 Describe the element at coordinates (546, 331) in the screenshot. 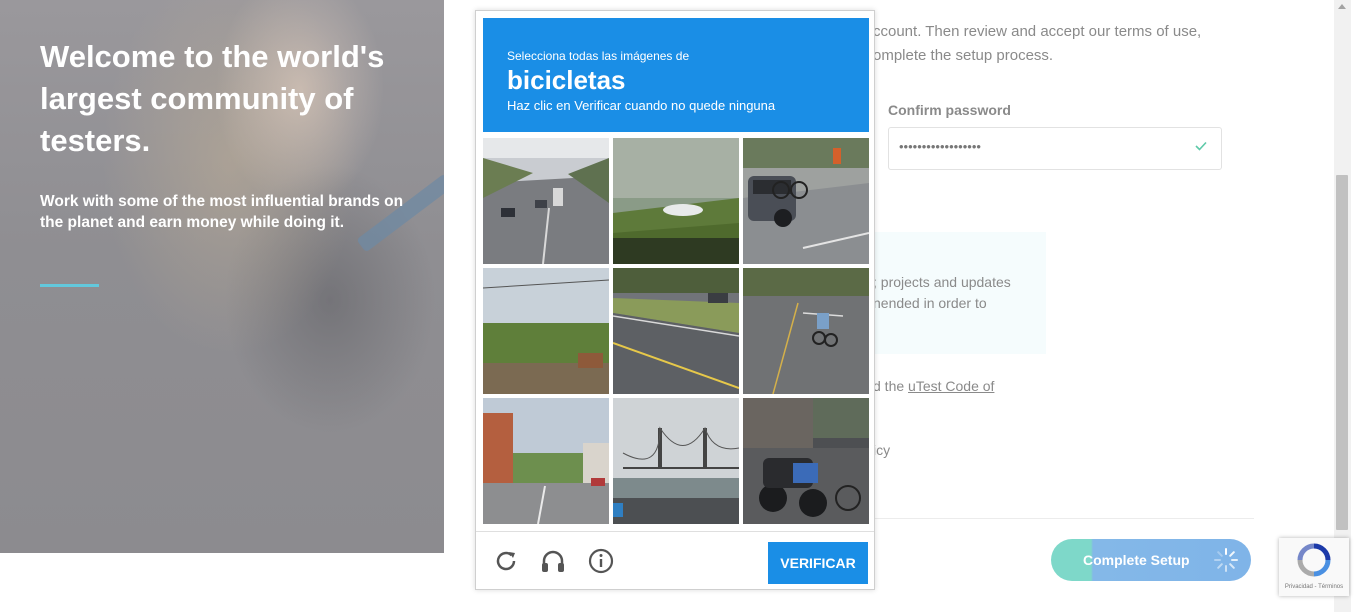

I see `trees-tile` at that location.